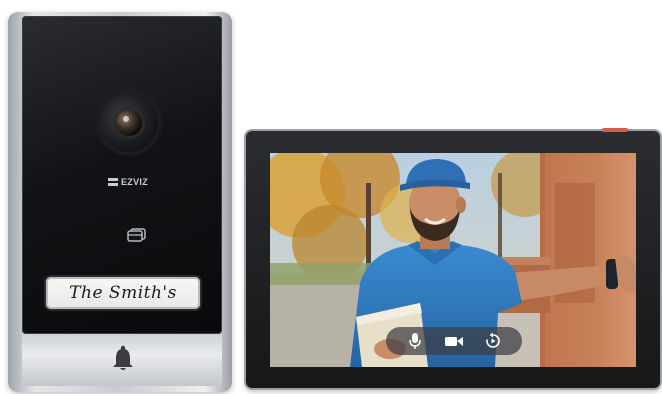 The image size is (662, 394). I want to click on brand-name: EZVIZ, so click(135, 182).